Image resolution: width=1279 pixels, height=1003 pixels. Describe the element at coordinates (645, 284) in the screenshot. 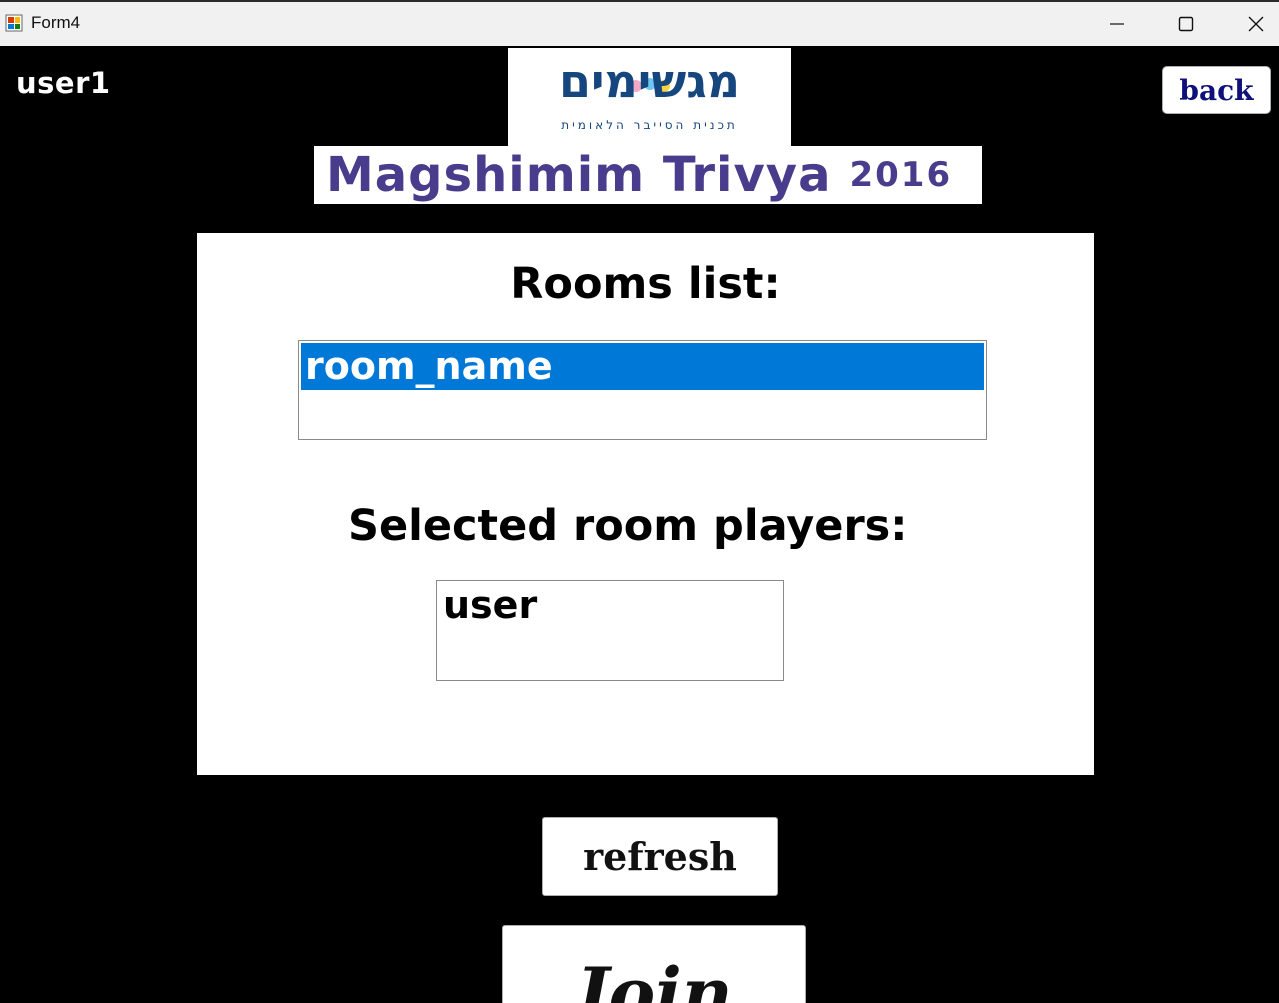

I see `rooms-list-label: Rooms list:` at that location.